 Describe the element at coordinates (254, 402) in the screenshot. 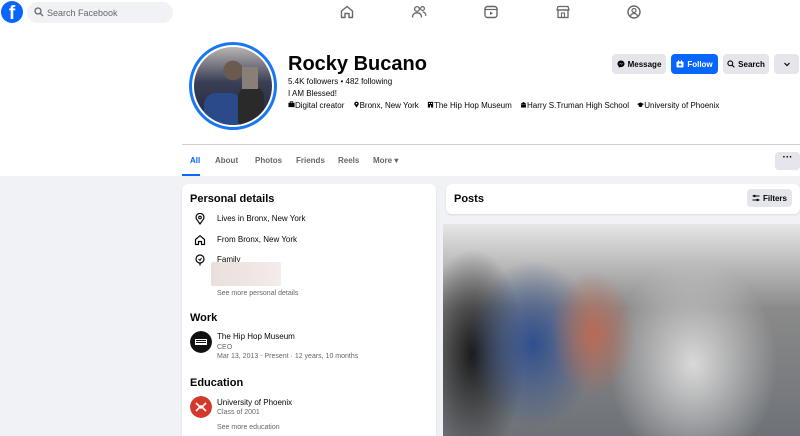

I see `education-school: University of Phoenix` at that location.